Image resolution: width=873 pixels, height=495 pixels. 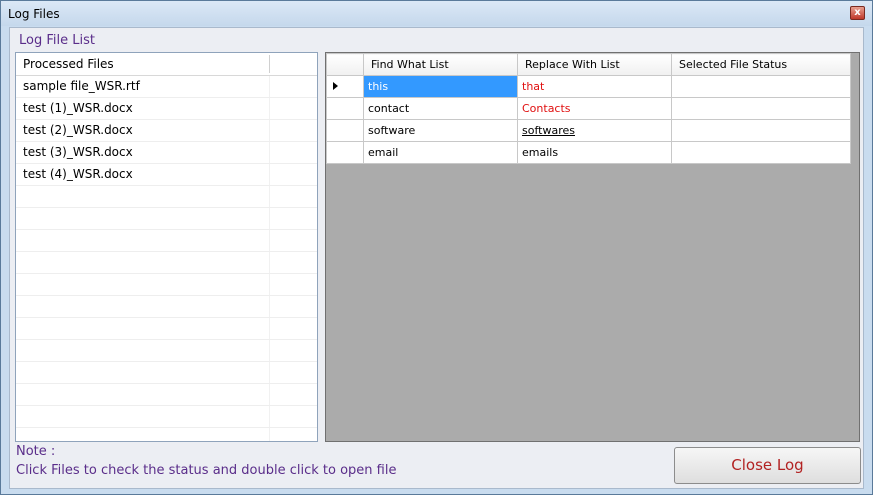 I want to click on group-title: Log File List, so click(x=57, y=40).